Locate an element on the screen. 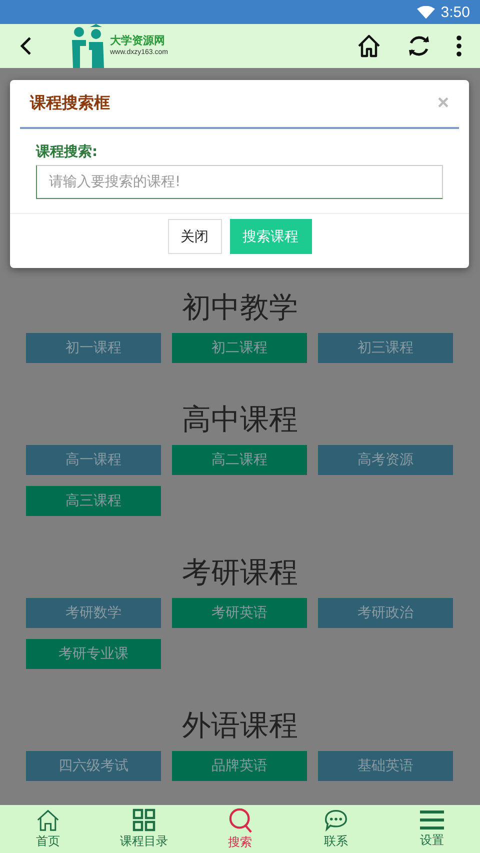 Image resolution: width=480 pixels, height=853 pixels. course-button: 考研政治 is located at coordinates (385, 613).